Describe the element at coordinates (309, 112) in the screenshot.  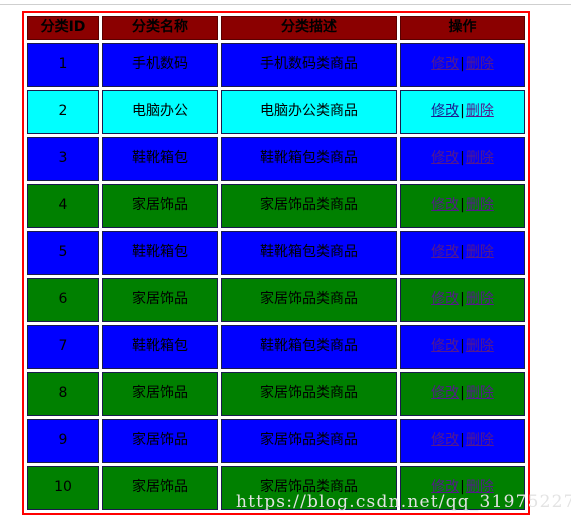
I see `cell-category-description: 电脑办公类商品` at that location.